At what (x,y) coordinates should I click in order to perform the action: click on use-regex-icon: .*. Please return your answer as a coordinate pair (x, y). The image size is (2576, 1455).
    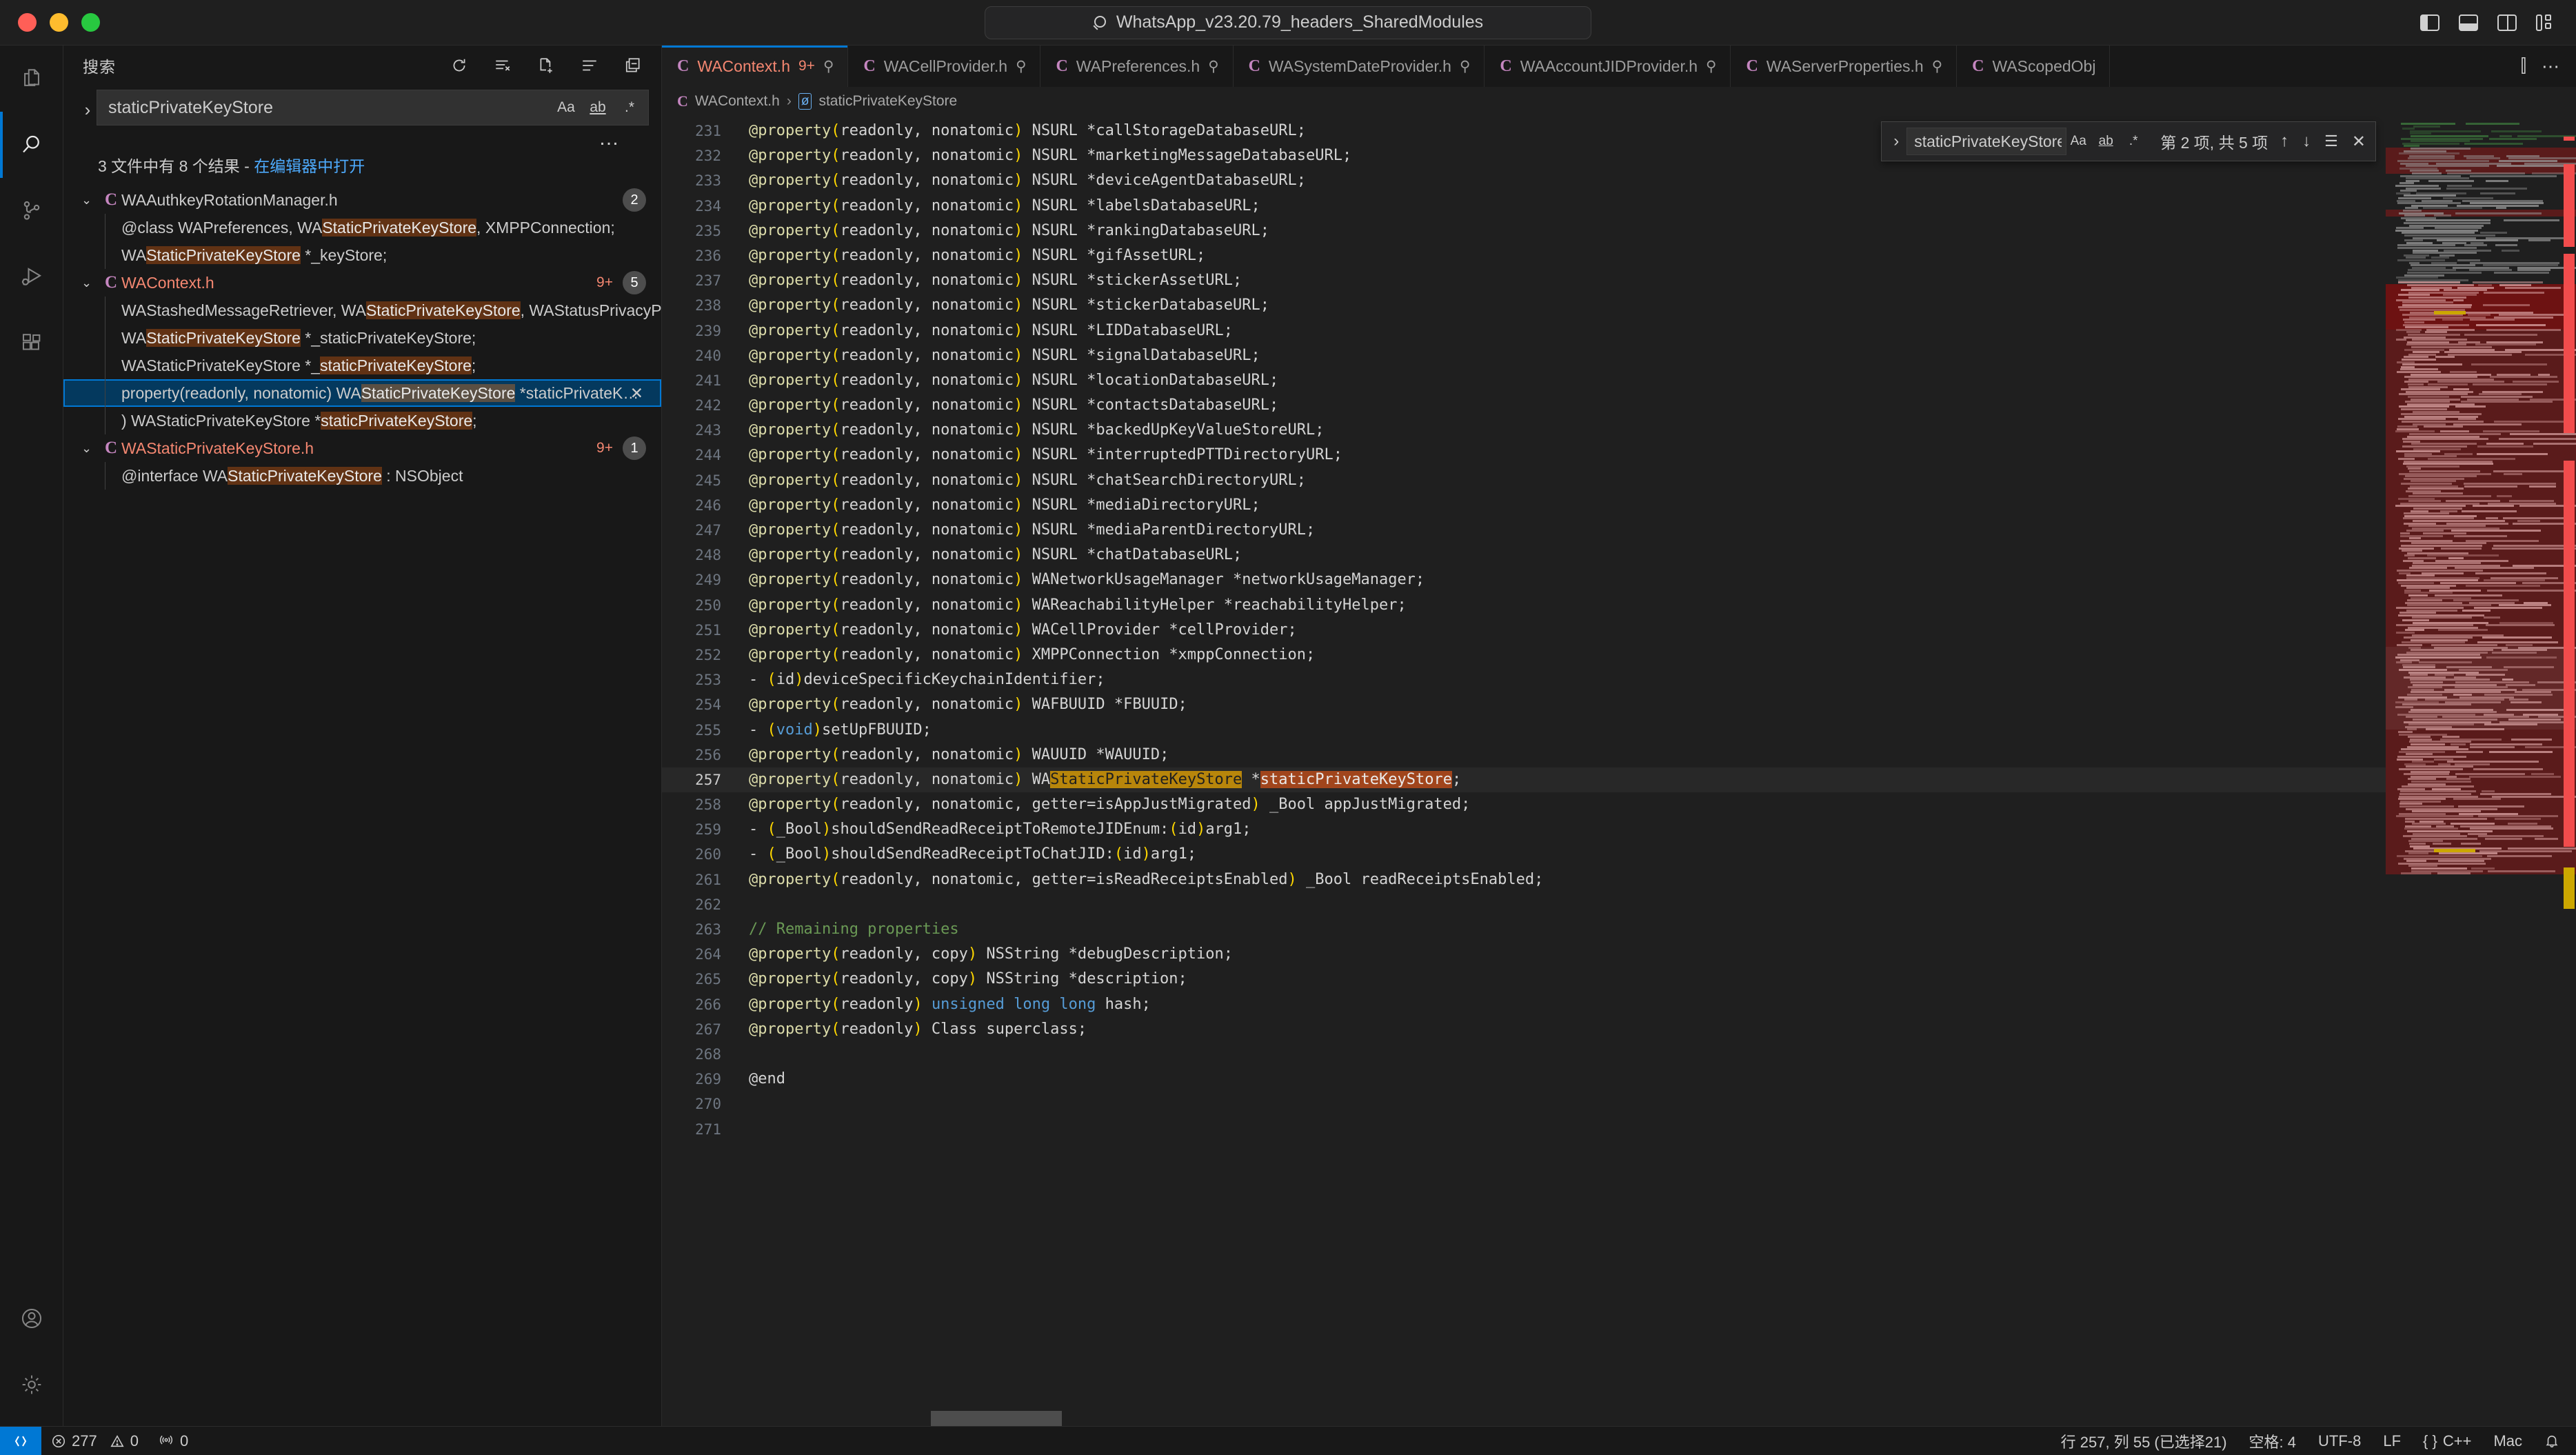
    Looking at the image, I should click on (629, 107).